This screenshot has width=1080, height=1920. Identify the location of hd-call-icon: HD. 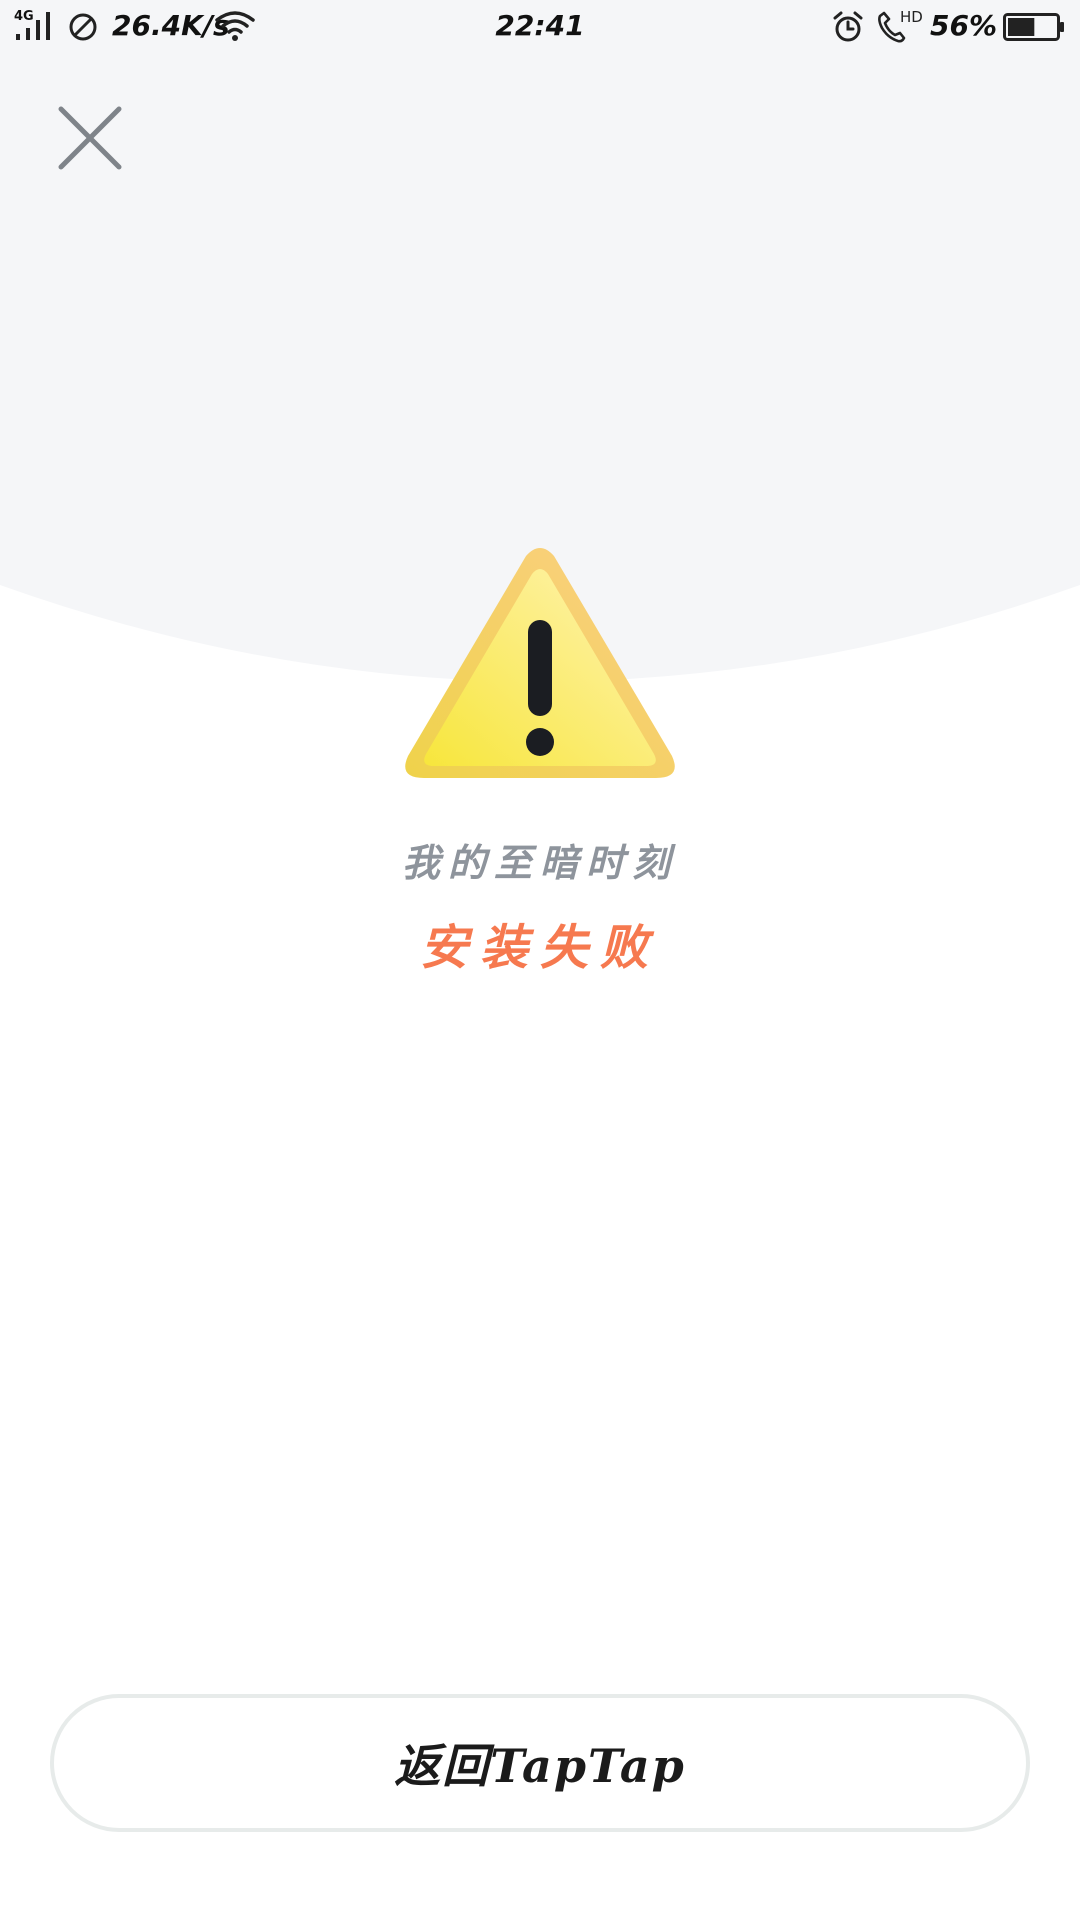
(900, 25).